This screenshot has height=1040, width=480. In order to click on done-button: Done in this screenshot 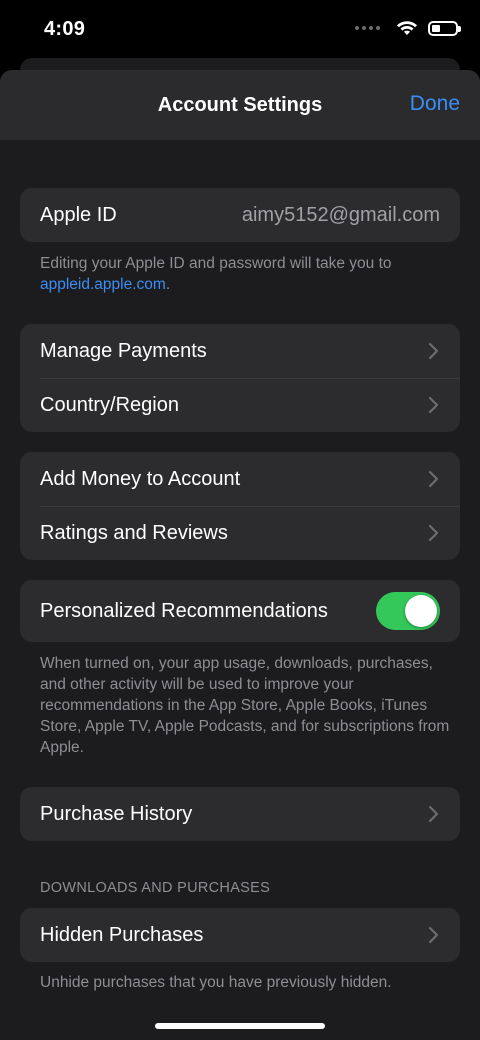, I will do `click(435, 104)`.